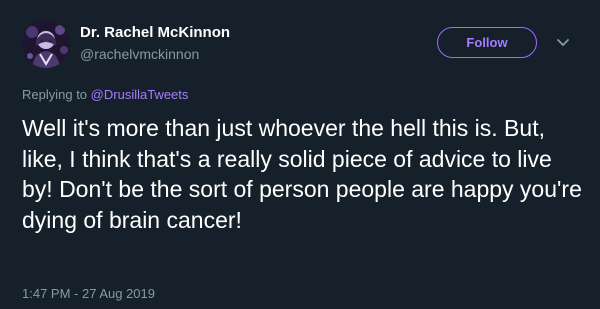 This screenshot has width=600, height=309. What do you see at coordinates (88, 294) in the screenshot?
I see `tweet-timestamp: 1:47 PM - 27 Aug 2019` at bounding box center [88, 294].